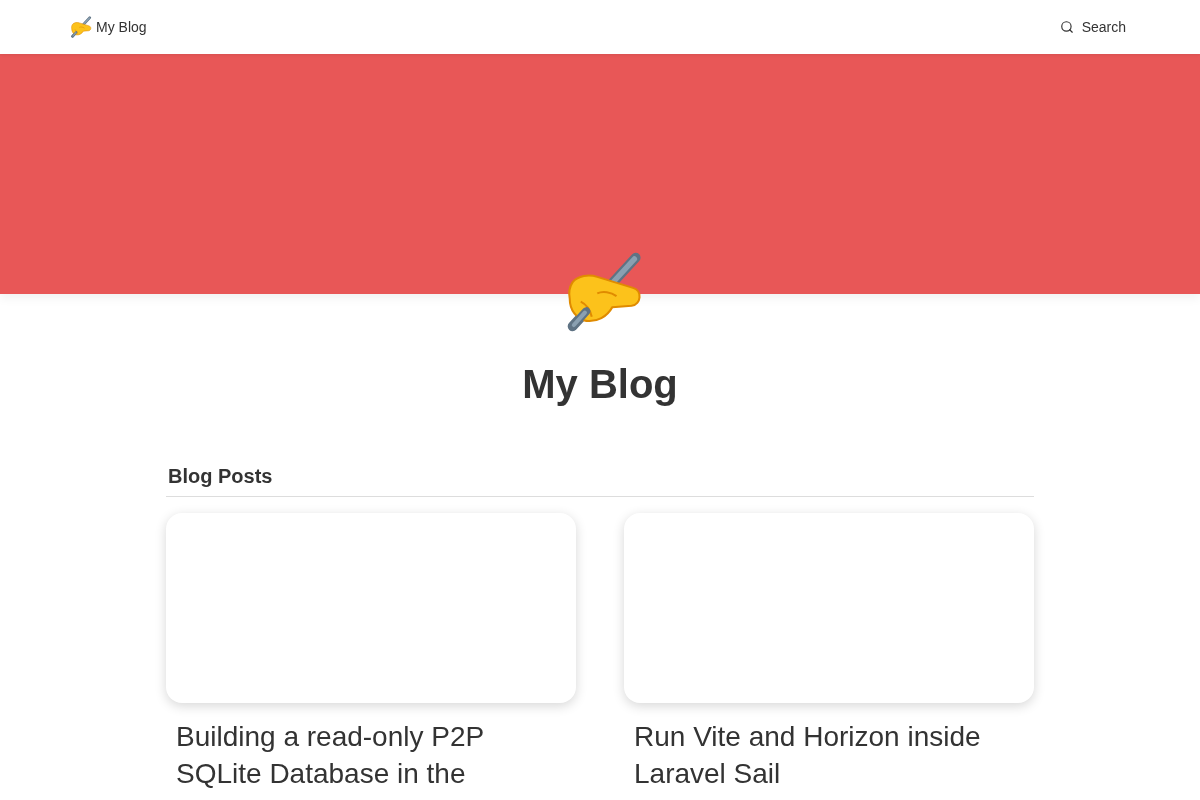 The image size is (1200, 800). Describe the element at coordinates (107, 27) in the screenshot. I see `brand-link: My Blog` at that location.